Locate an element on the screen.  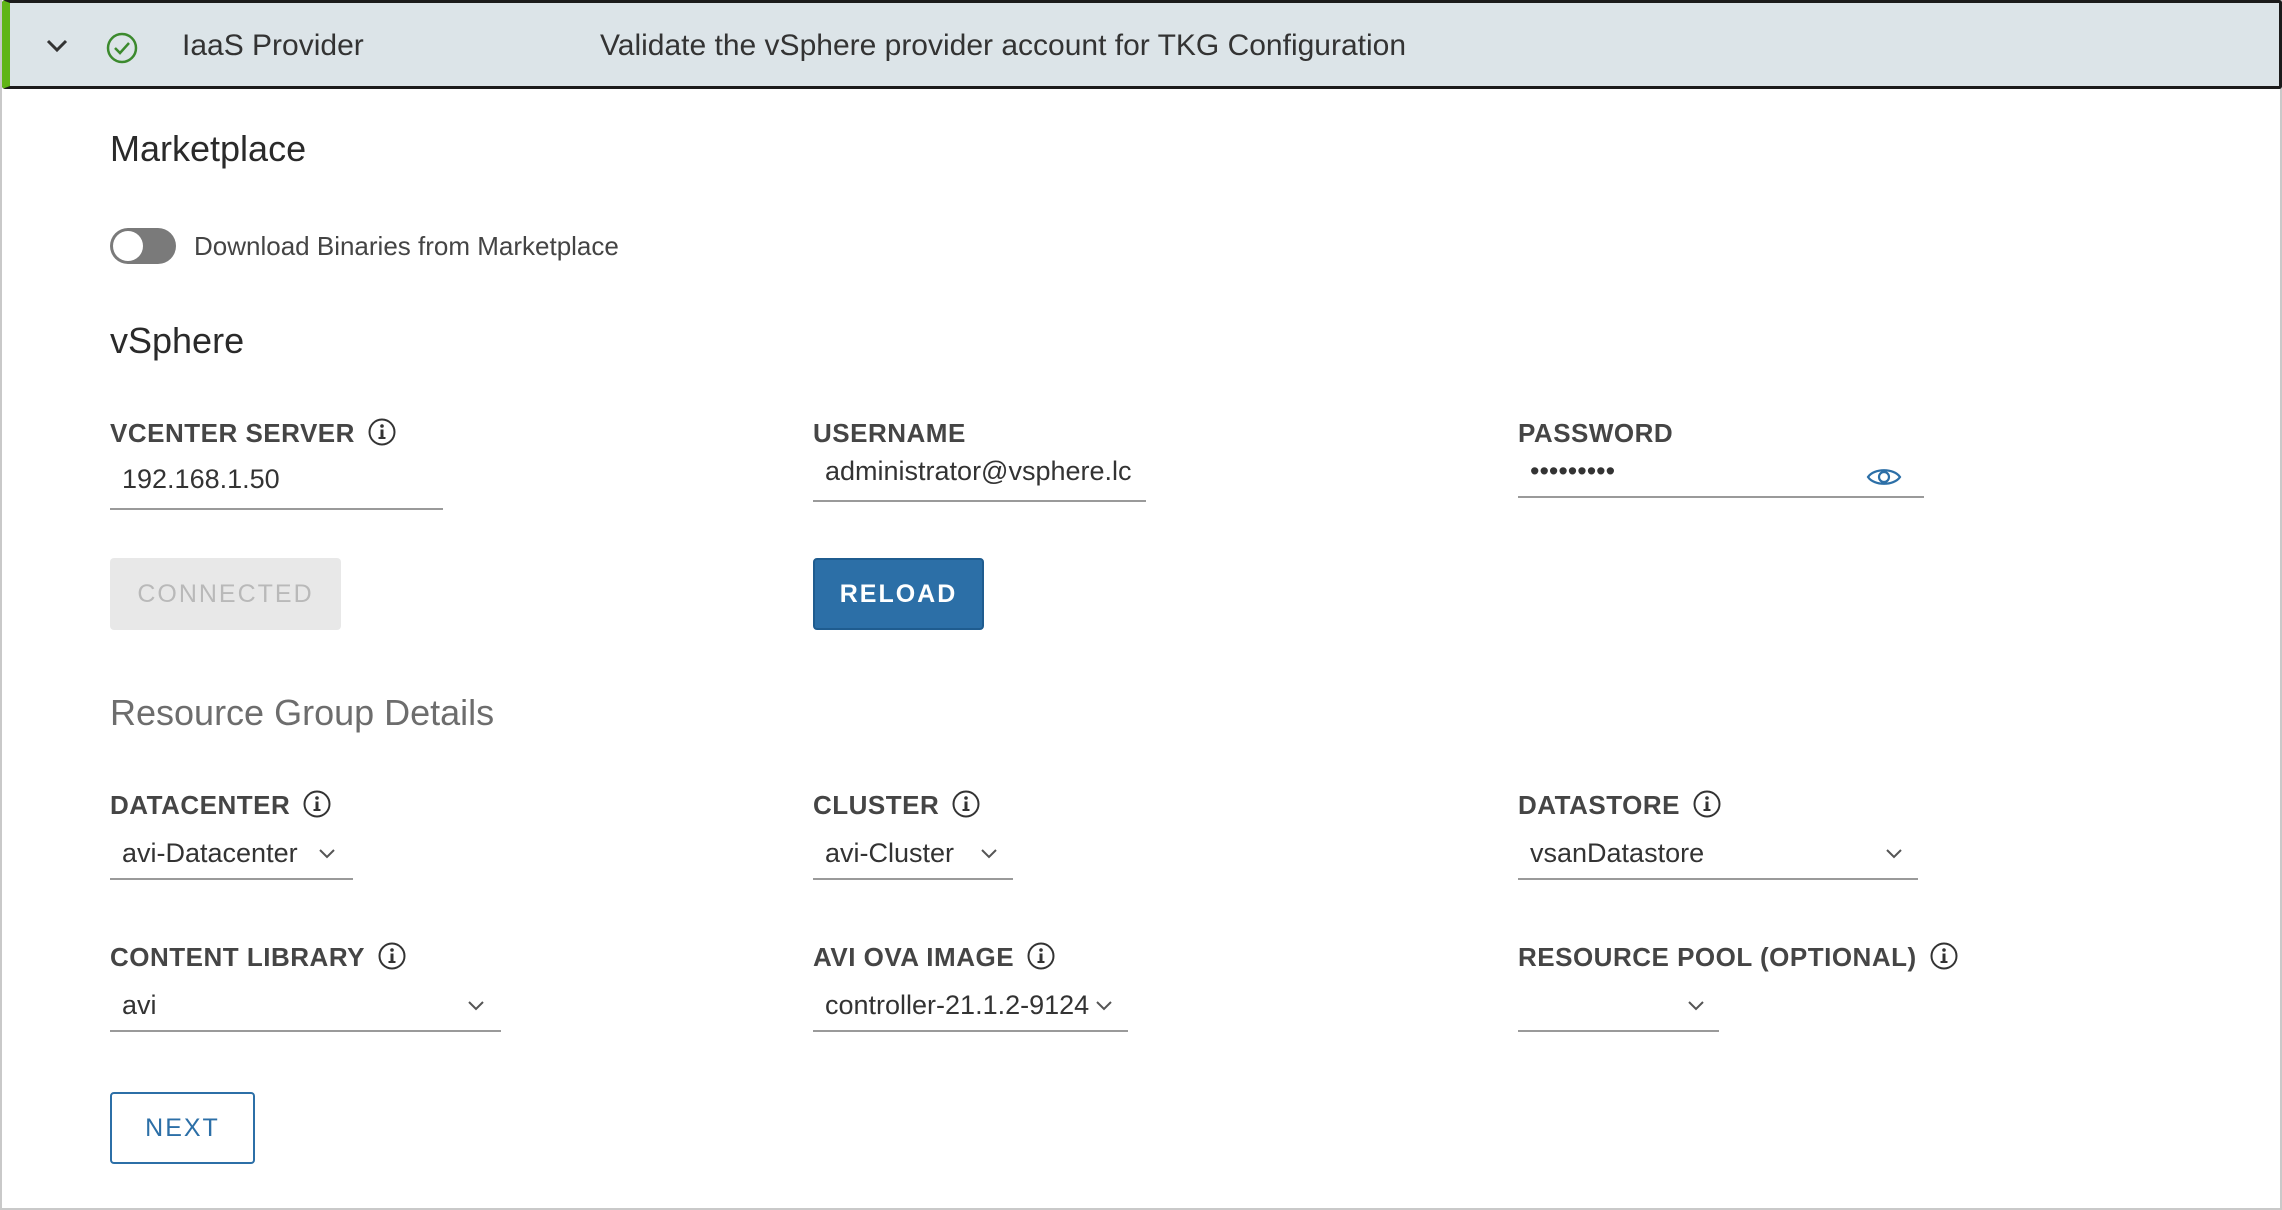
next-button: NEXT is located at coordinates (182, 1128).